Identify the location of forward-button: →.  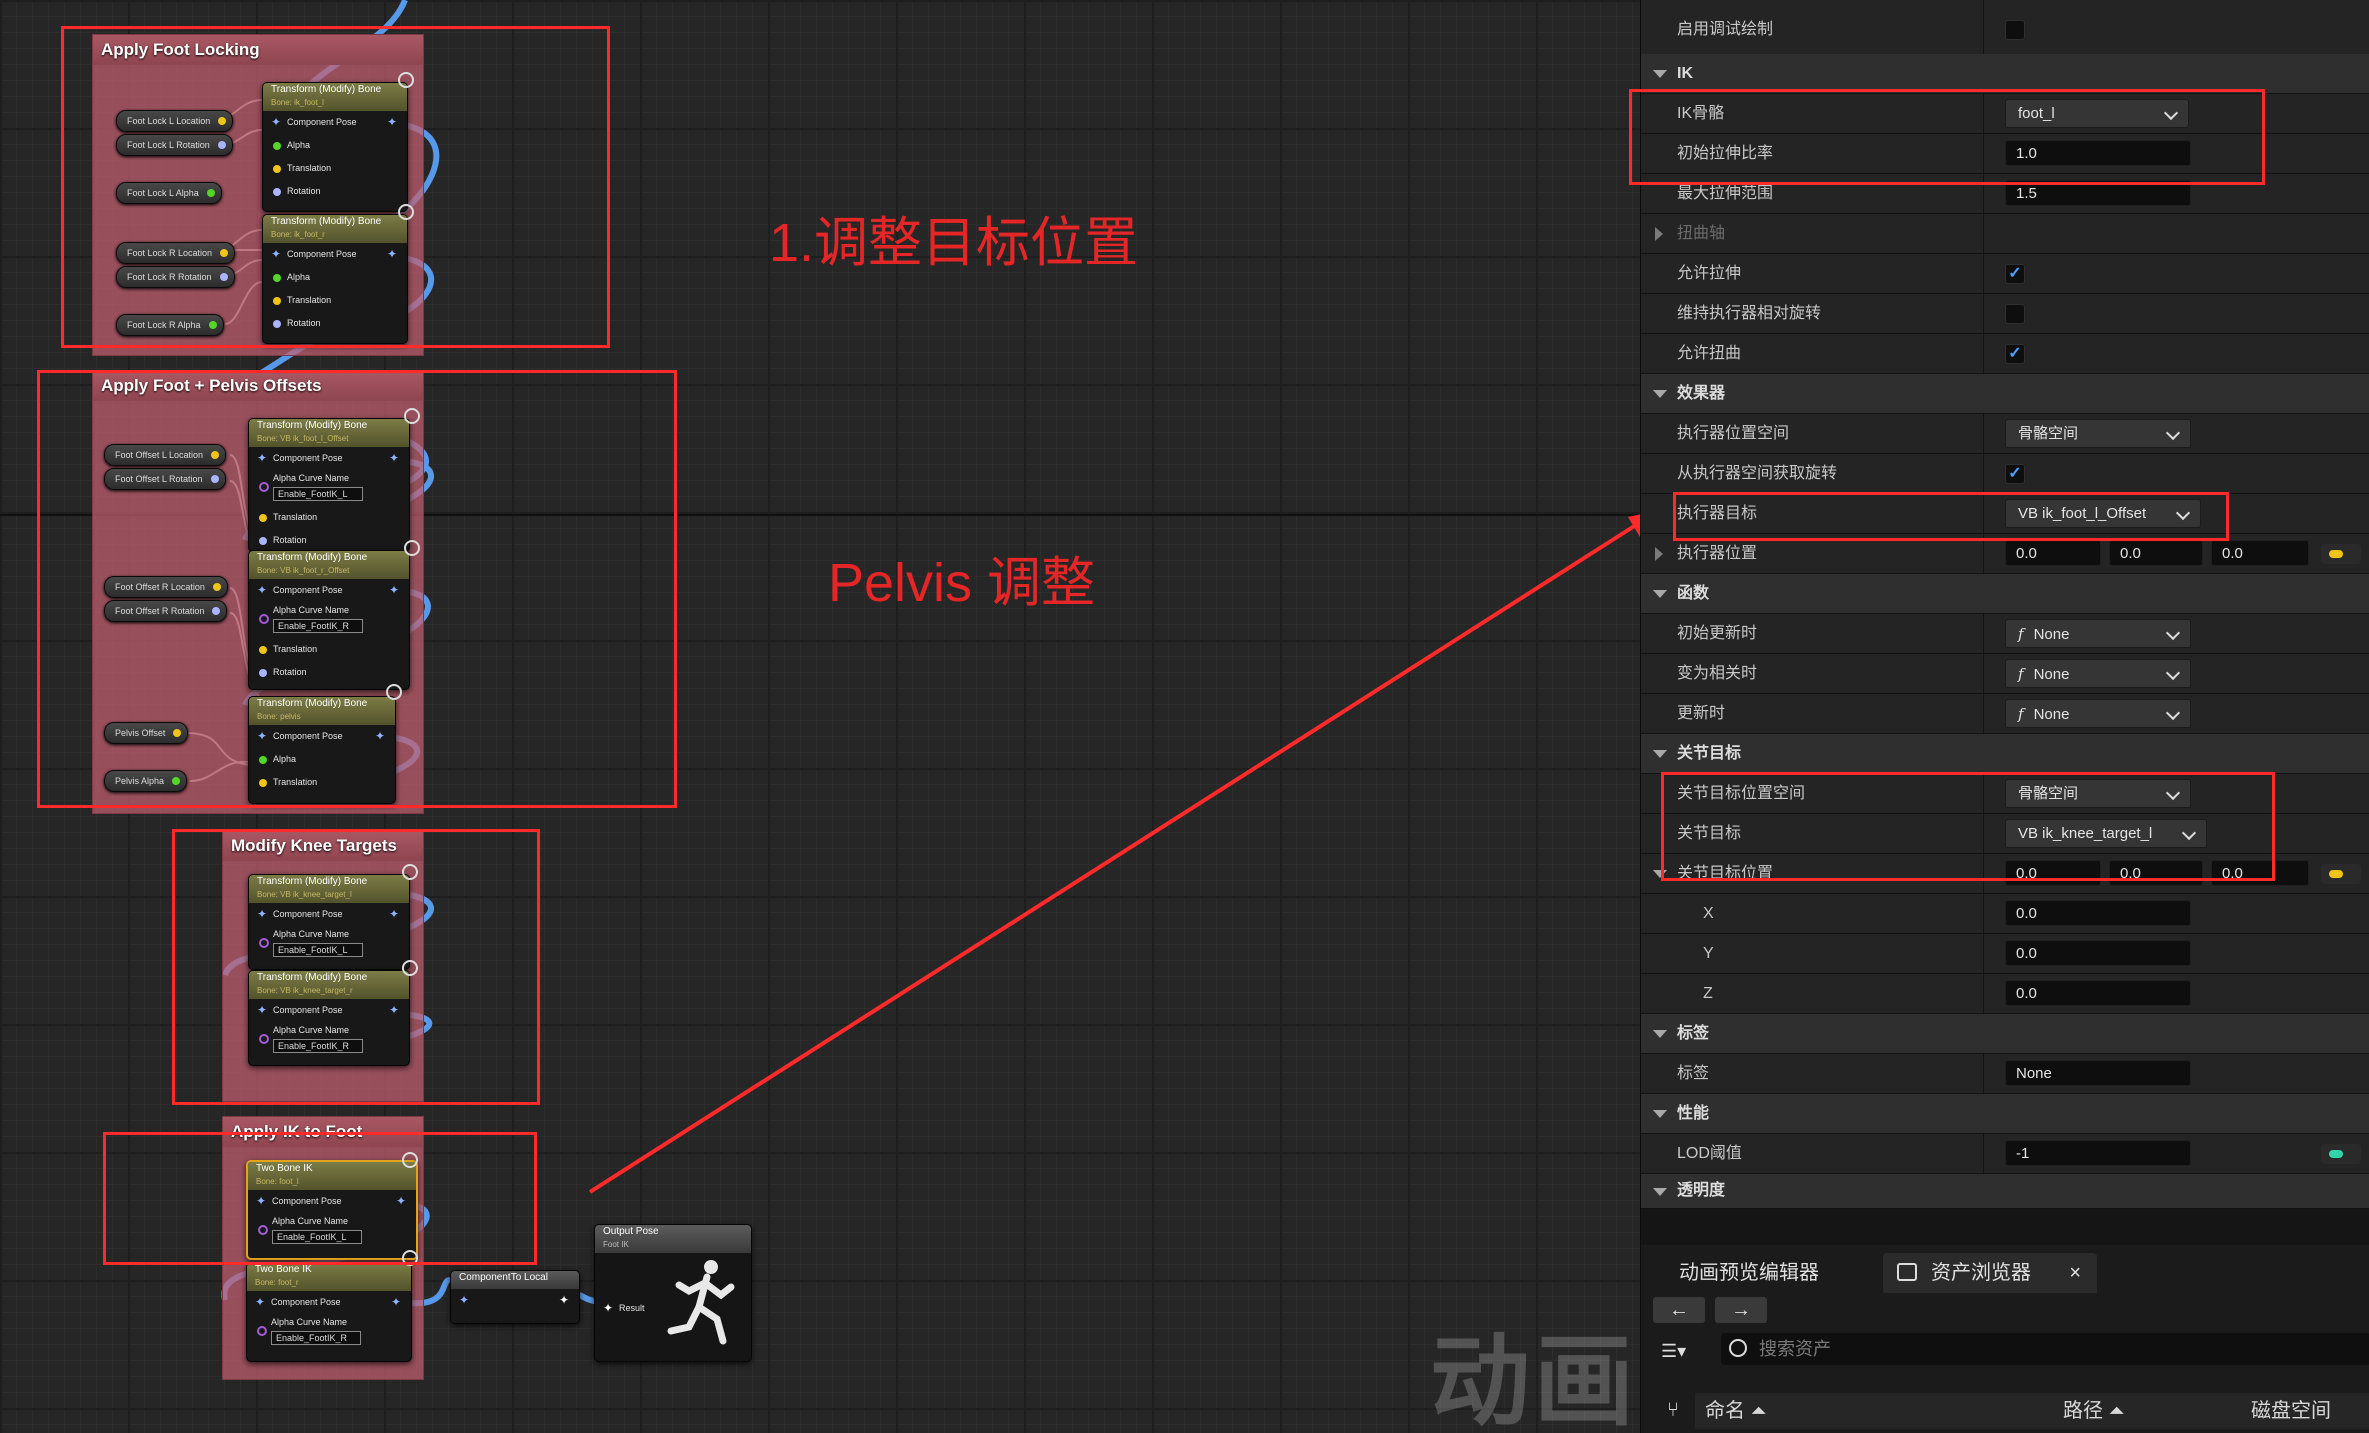
(1741, 1310).